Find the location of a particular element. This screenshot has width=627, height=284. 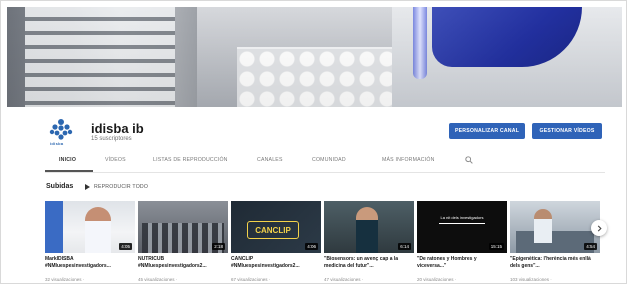

tab-channels: CANALES is located at coordinates (270, 160).